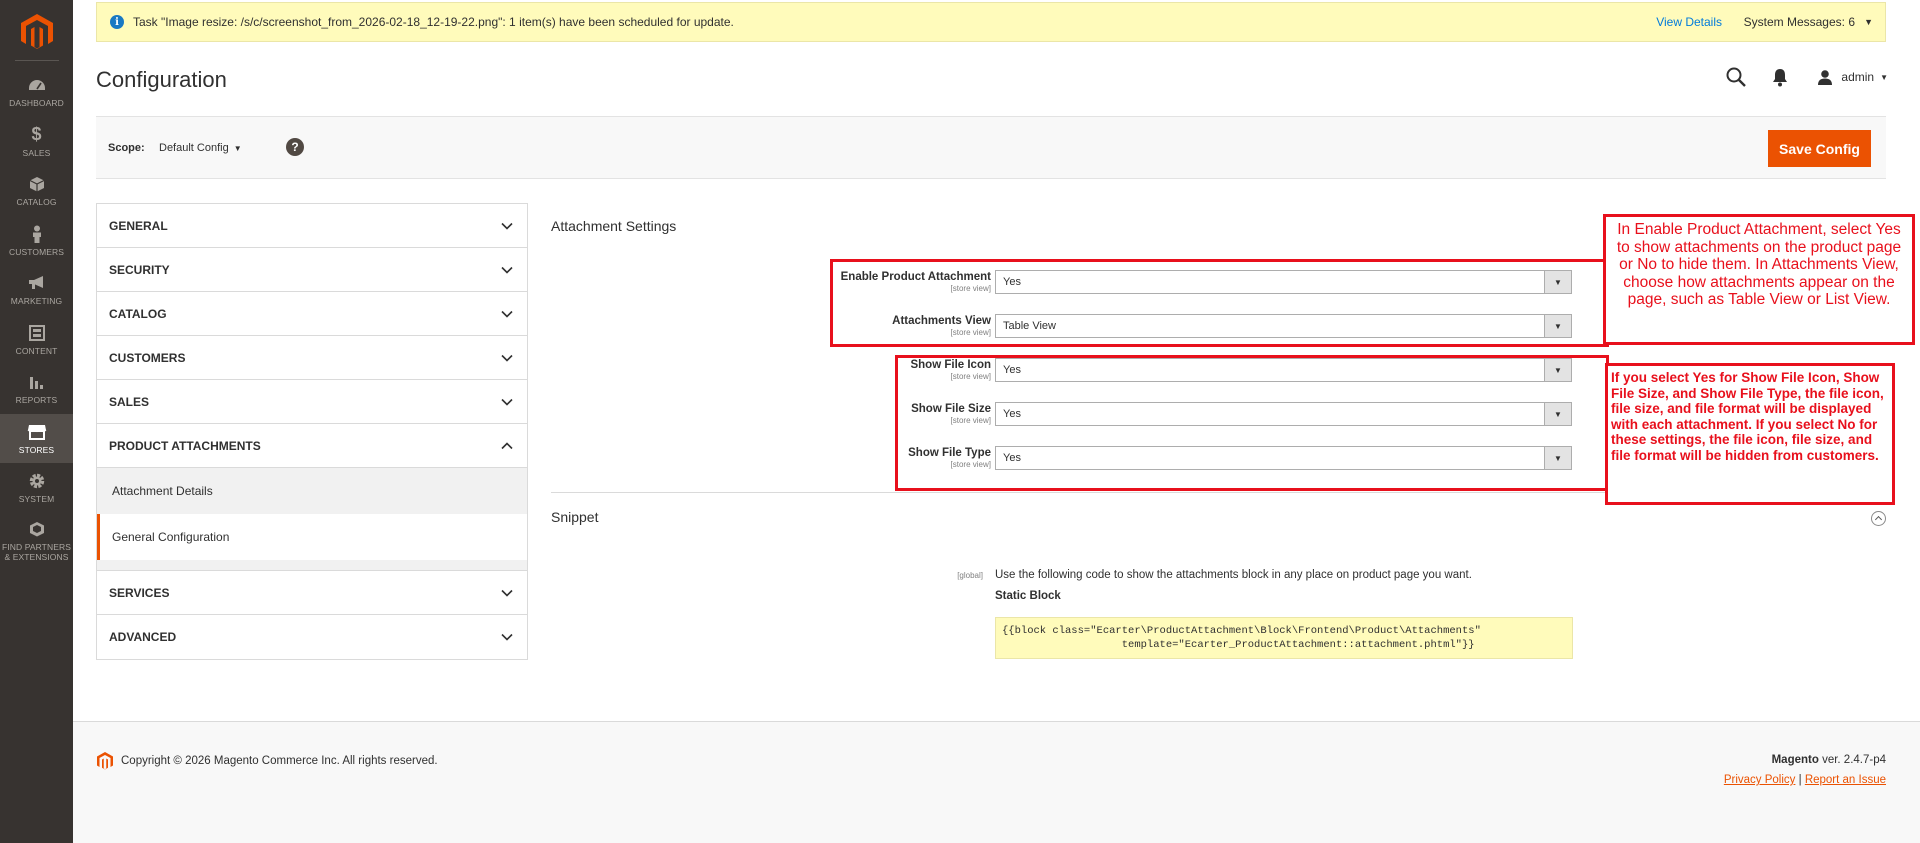 This screenshot has width=1920, height=843. Describe the element at coordinates (37, 85) in the screenshot. I see `dashboard-icon` at that location.